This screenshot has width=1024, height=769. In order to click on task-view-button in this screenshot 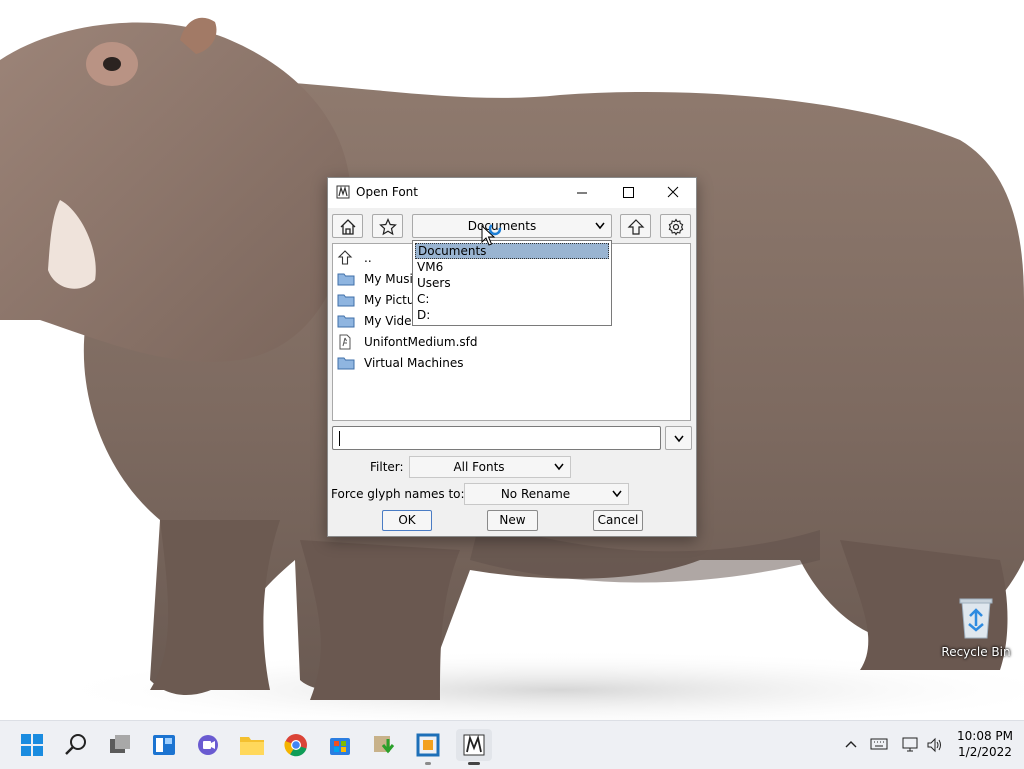, I will do `click(120, 745)`.